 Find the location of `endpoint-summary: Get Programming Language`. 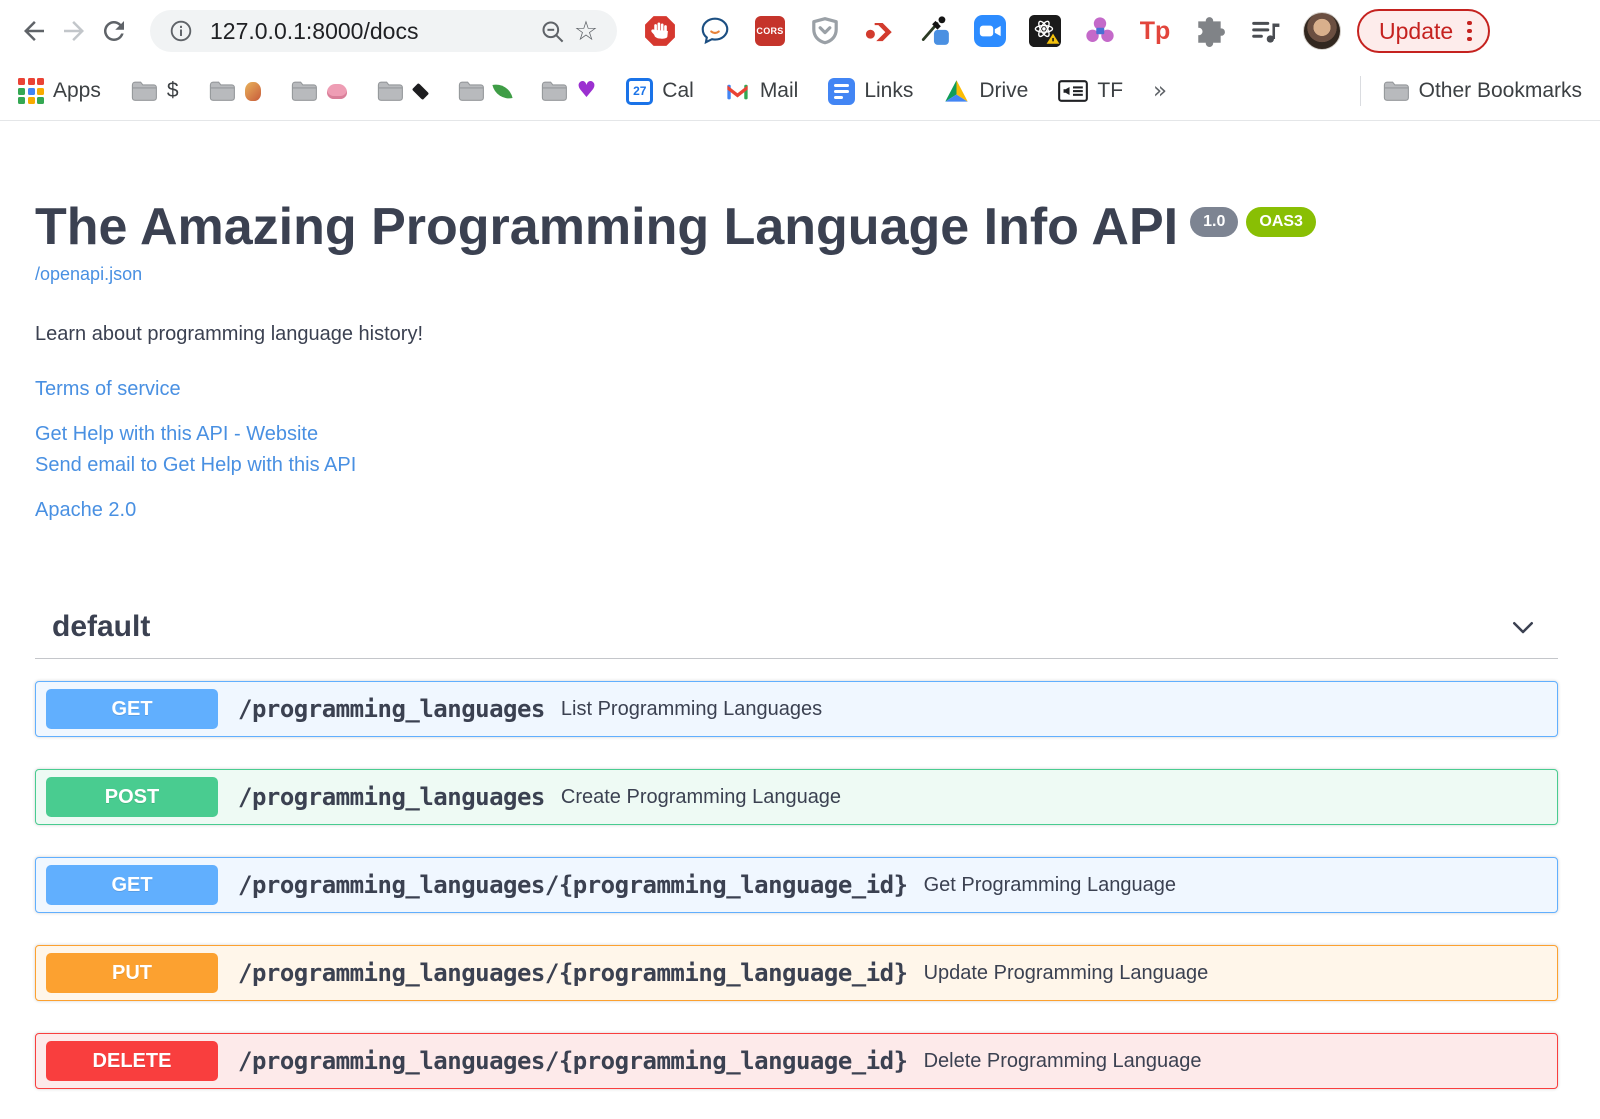

endpoint-summary: Get Programming Language is located at coordinates (1049, 884).